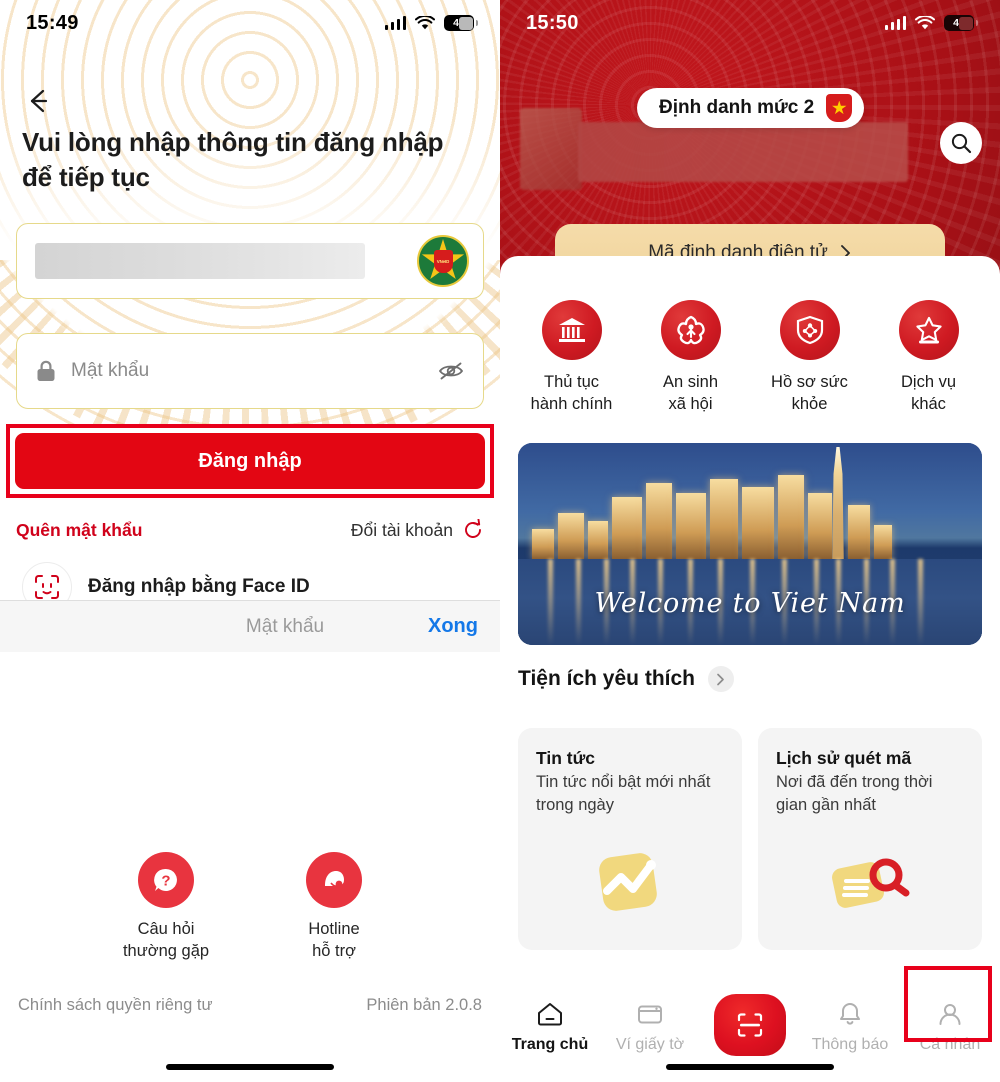 The image size is (1000, 1082). Describe the element at coordinates (566, 758) in the screenshot. I see `card-title: Tin tức` at that location.